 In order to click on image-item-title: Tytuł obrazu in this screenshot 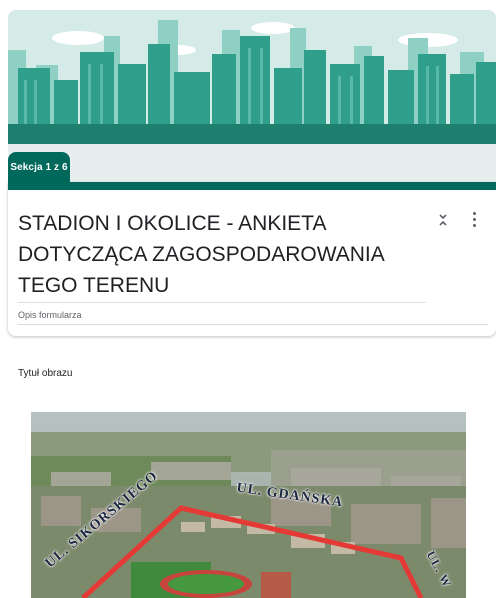, I will do `click(45, 373)`.